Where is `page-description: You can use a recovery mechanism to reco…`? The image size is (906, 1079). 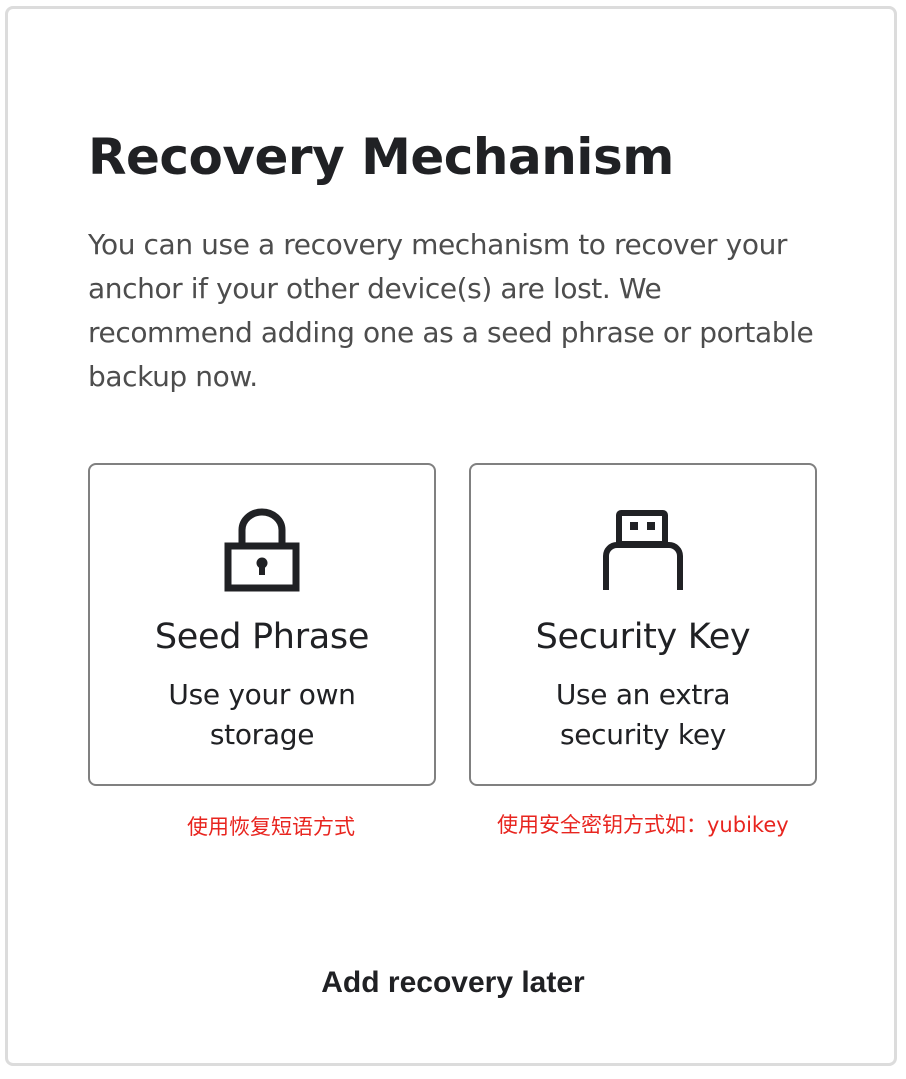 page-description: You can use a recovery mechanism to reco… is located at coordinates (451, 310).